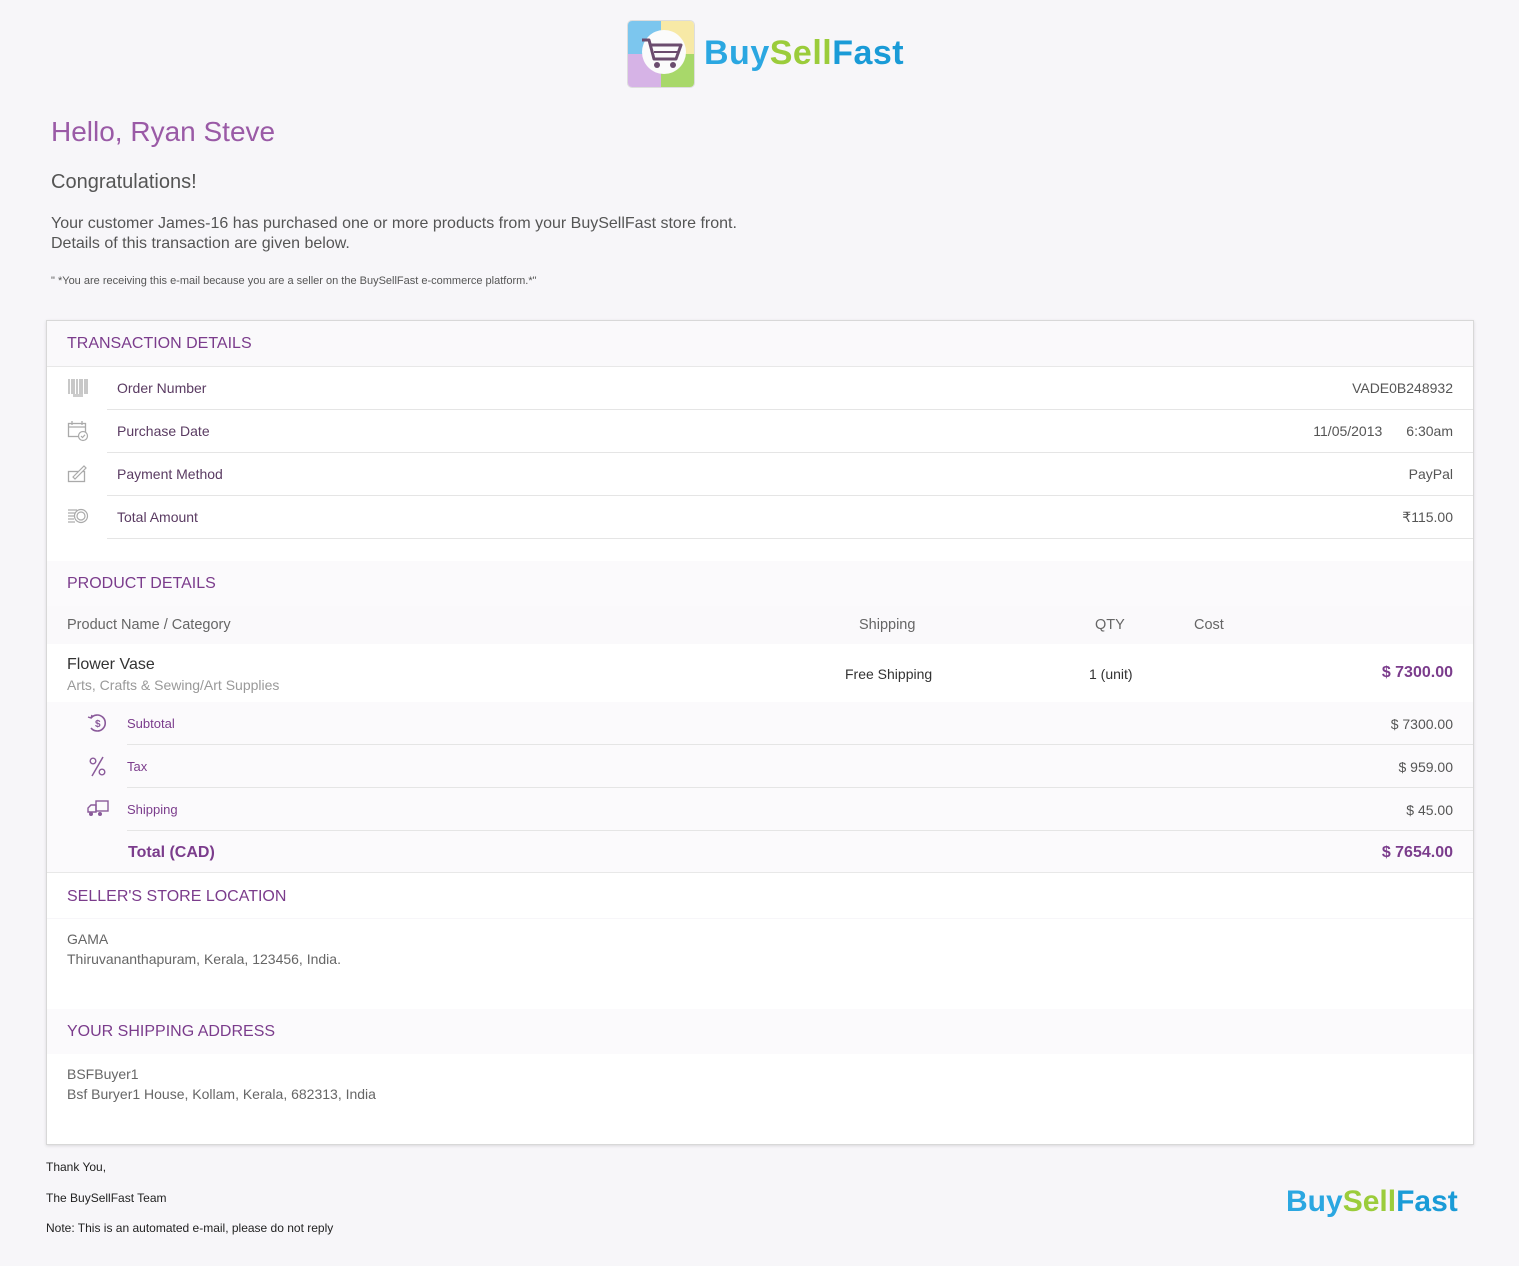 This screenshot has height=1266, width=1519. I want to click on footer-team: The BuySellFast Team, so click(106, 1198).